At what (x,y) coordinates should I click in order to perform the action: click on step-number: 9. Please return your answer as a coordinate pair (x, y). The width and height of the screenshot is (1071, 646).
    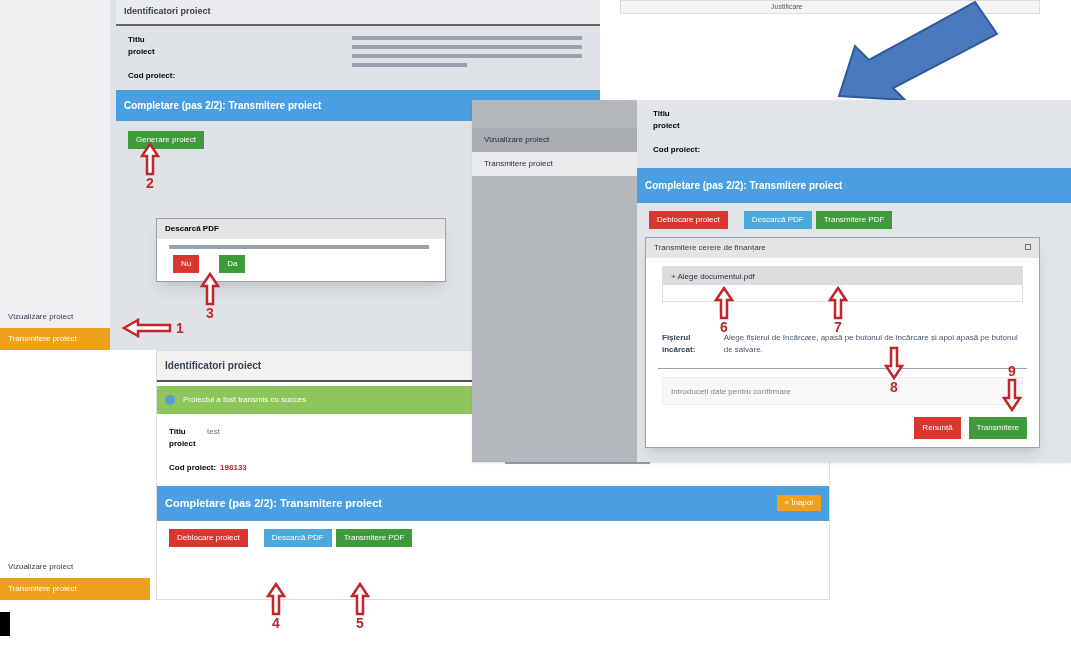
    Looking at the image, I should click on (1012, 371).